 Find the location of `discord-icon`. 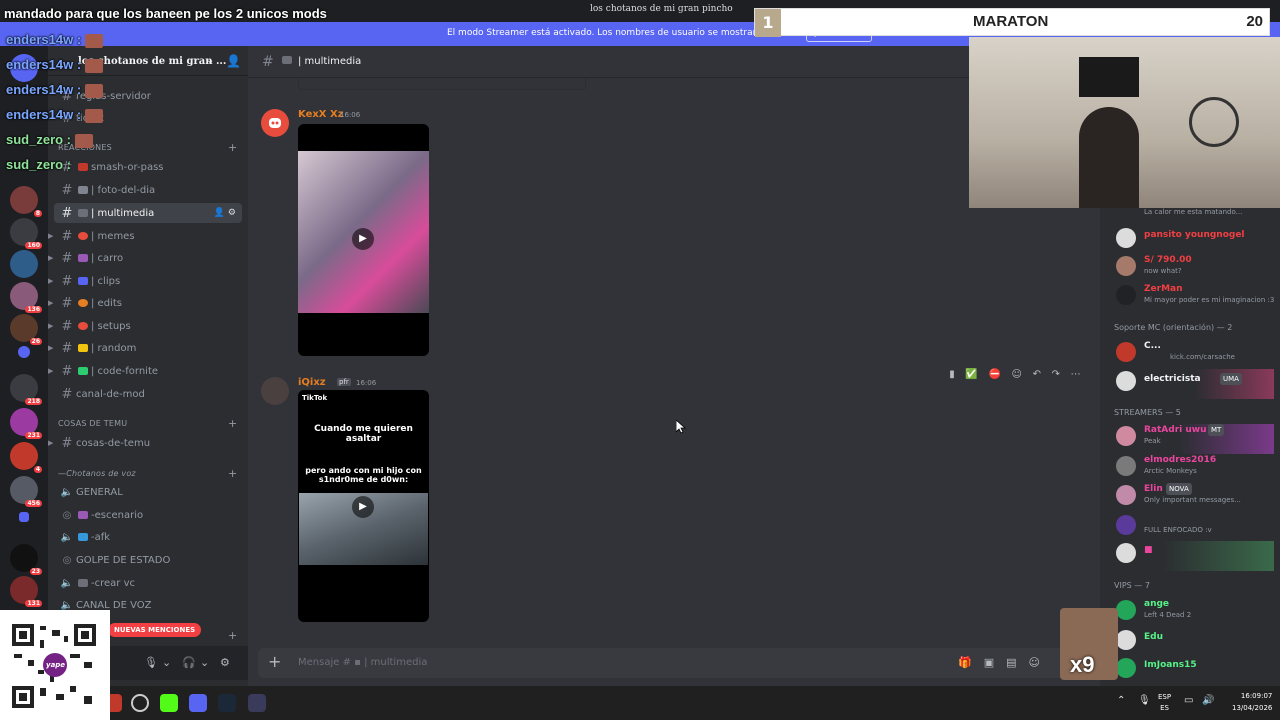

discord-icon is located at coordinates (198, 703).